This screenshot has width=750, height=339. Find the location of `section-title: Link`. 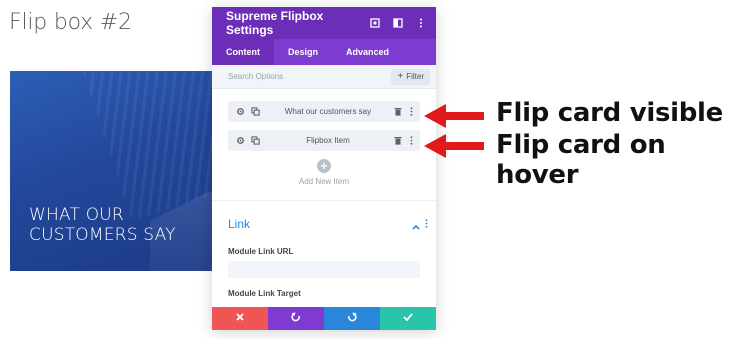

section-title: Link is located at coordinates (239, 224).